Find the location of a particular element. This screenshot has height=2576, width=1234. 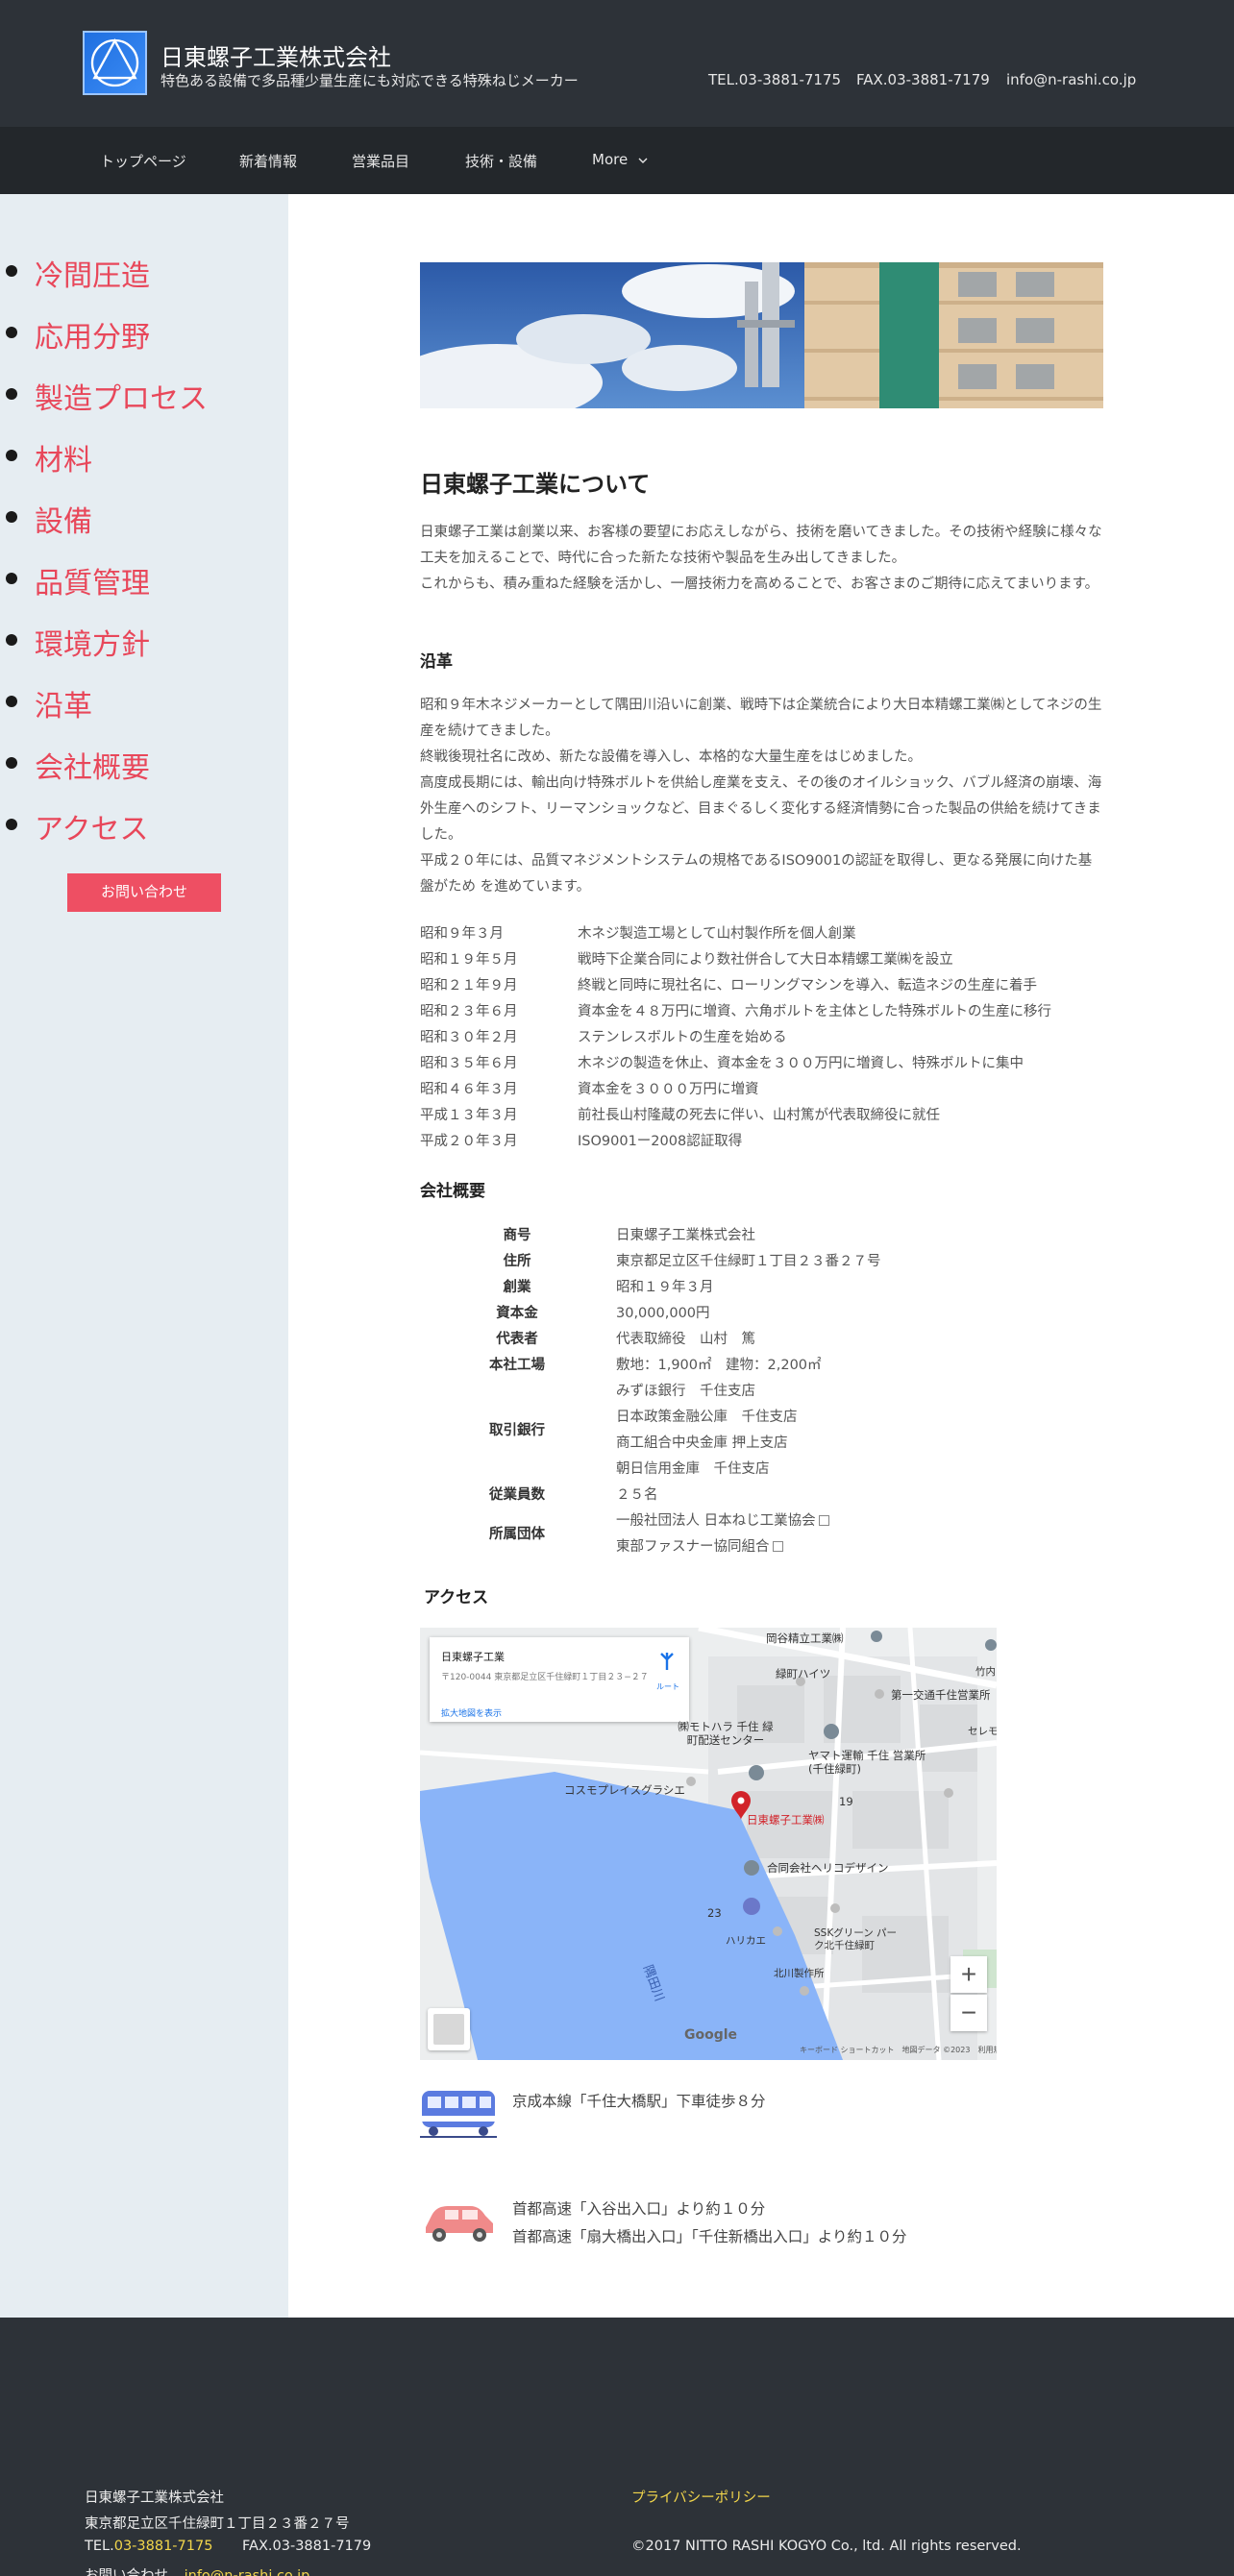

sidebar-item-process: 製造プロセス is located at coordinates (139, 394).